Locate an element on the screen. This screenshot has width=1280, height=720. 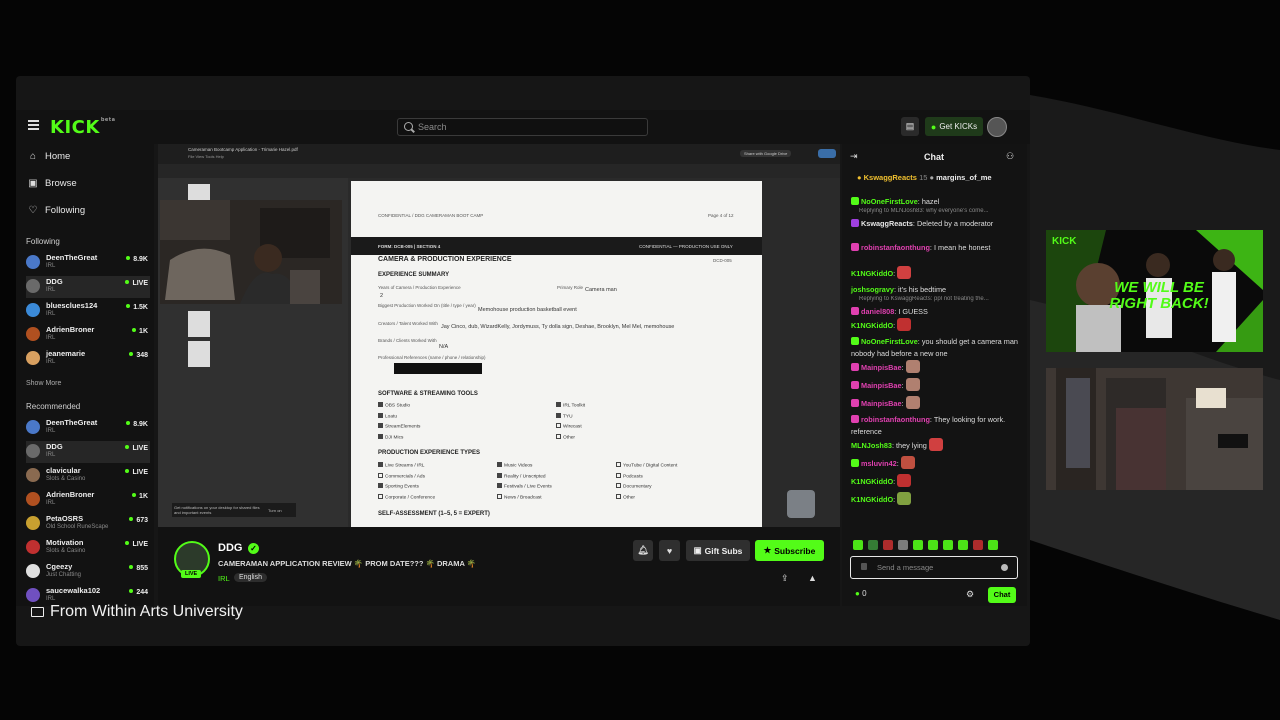
viewer-count: 1K is located at coordinates (140, 496).